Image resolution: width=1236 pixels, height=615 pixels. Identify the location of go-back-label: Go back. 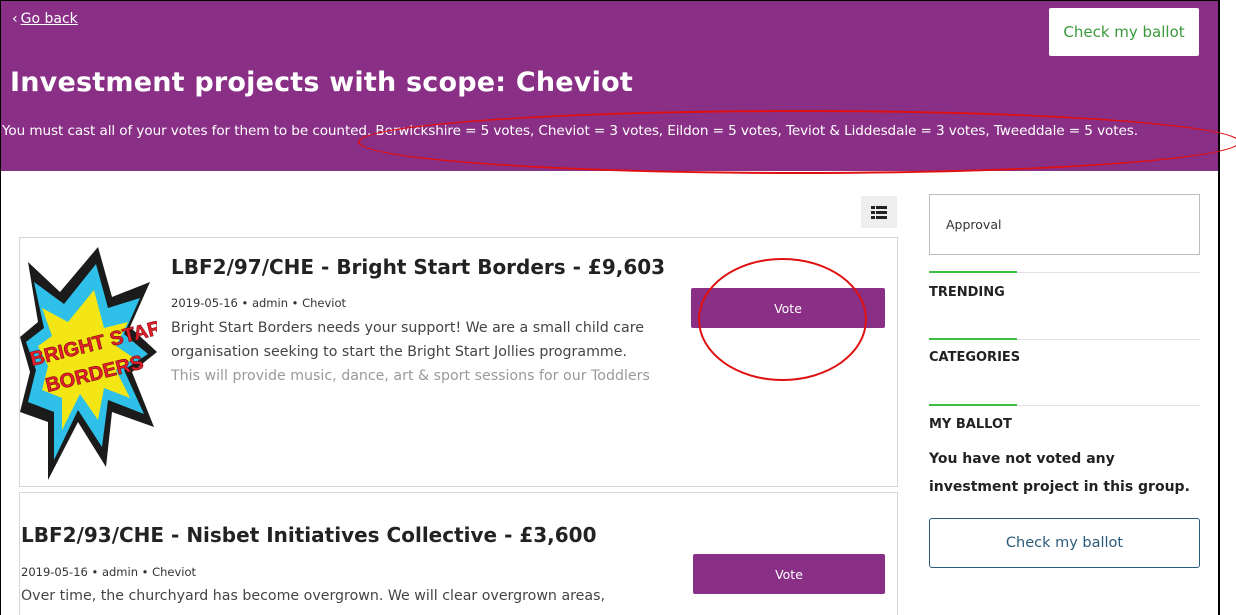
(49, 19).